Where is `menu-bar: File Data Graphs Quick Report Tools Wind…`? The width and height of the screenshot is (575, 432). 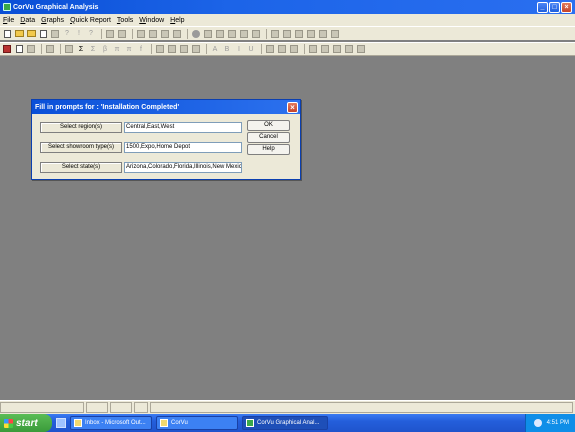 menu-bar: File Data Graphs Quick Report Tools Wind… is located at coordinates (287, 20).